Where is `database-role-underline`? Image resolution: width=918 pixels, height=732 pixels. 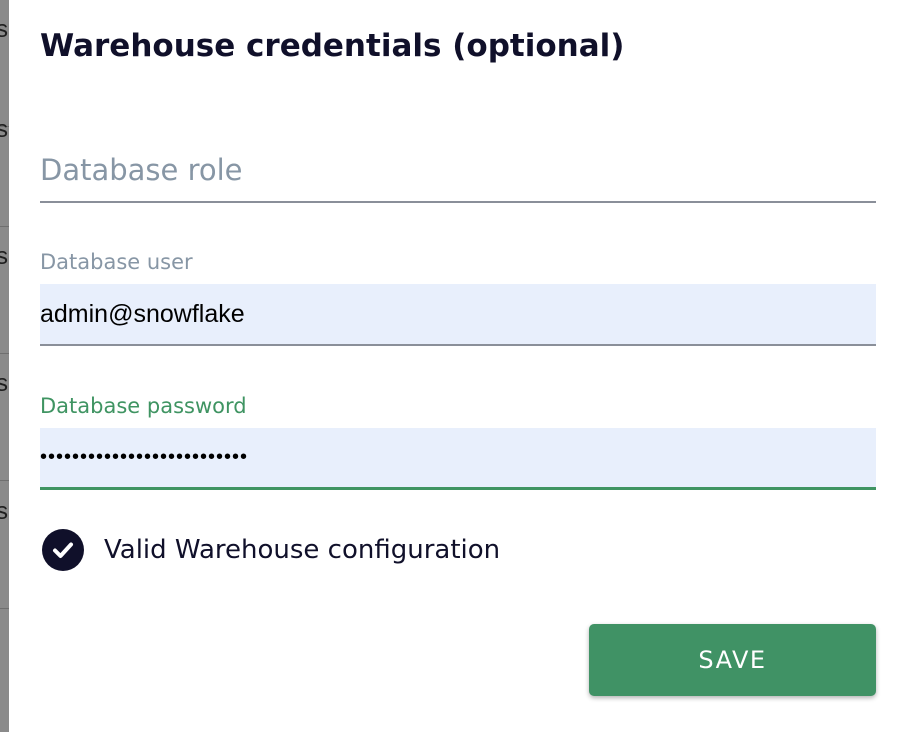
database-role-underline is located at coordinates (458, 202).